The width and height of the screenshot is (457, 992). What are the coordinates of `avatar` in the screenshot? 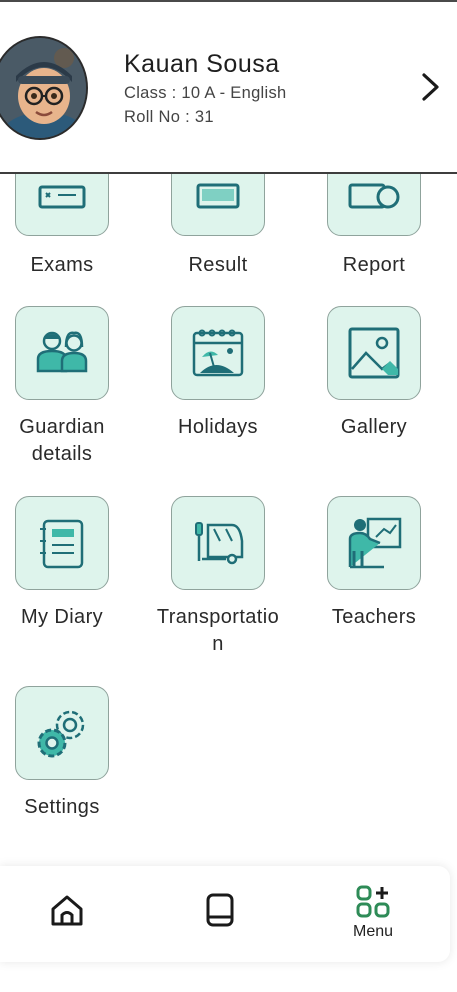 It's located at (44, 88).